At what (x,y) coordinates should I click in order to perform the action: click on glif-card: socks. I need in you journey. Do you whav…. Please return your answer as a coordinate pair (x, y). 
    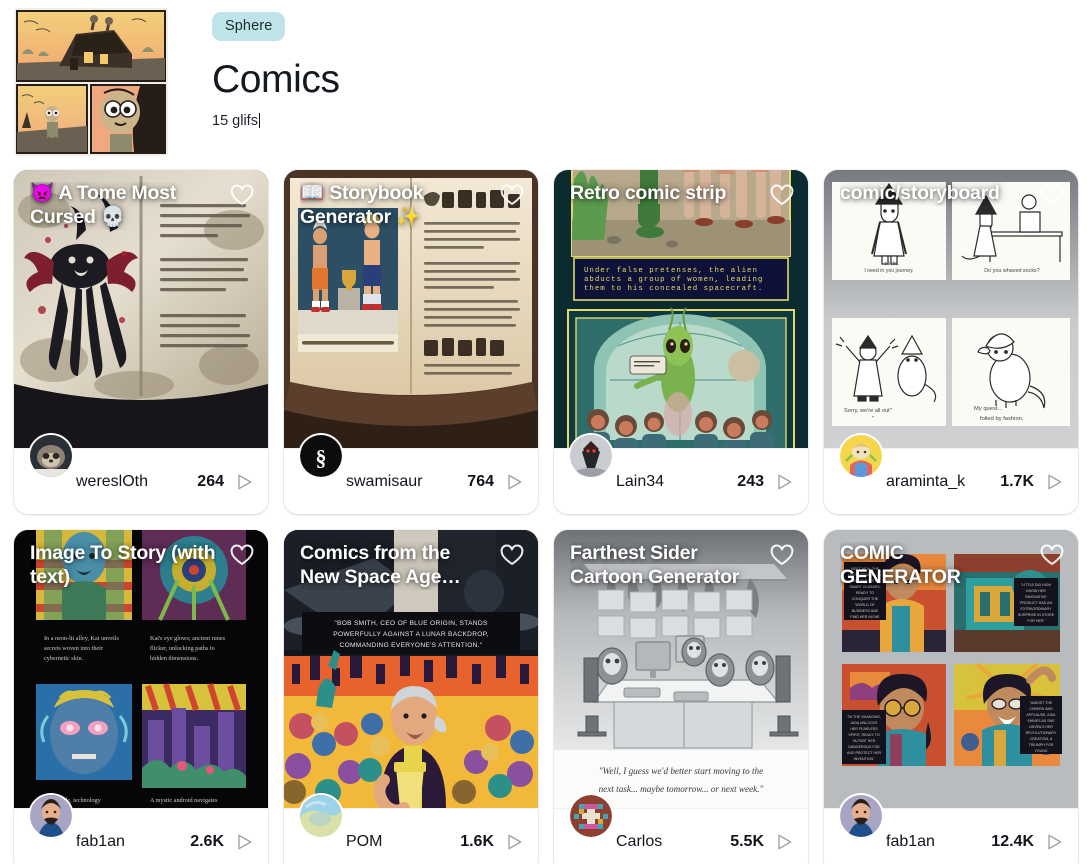
    Looking at the image, I should click on (951, 342).